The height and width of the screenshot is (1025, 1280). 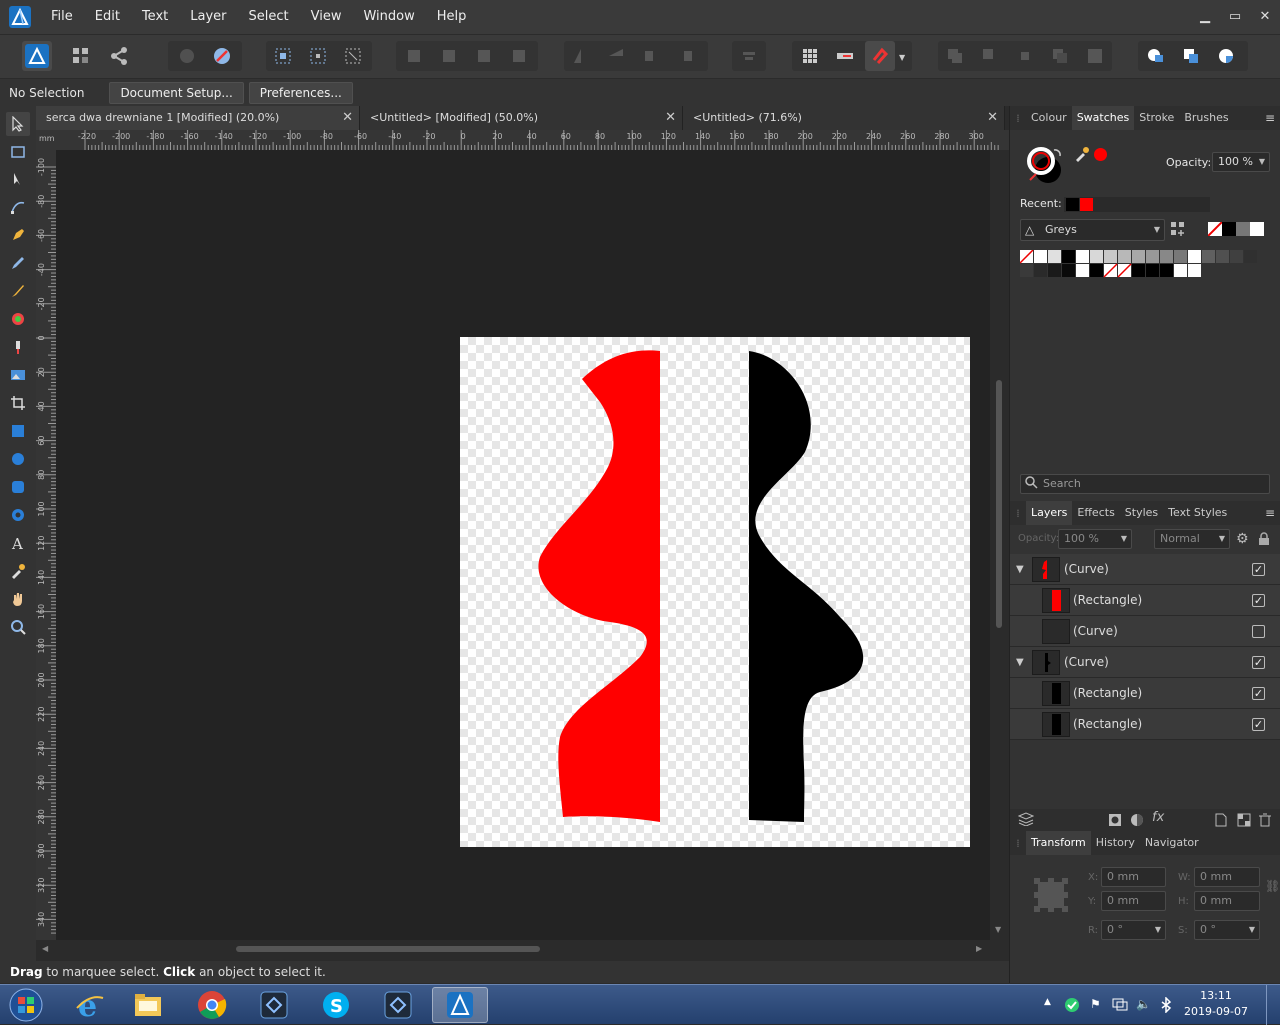 What do you see at coordinates (999, 545) in the screenshot?
I see `vertical-scrollbar: ▼` at bounding box center [999, 545].